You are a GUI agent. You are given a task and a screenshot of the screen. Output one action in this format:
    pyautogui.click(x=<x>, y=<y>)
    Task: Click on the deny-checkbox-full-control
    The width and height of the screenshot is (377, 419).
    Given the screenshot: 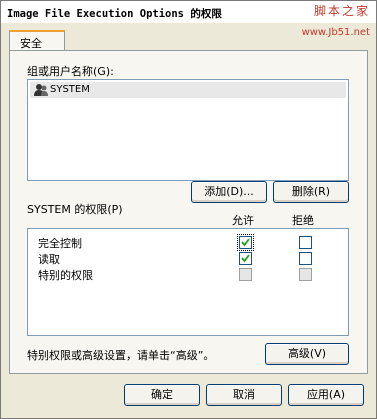 What is the action you would take?
    pyautogui.click(x=305, y=242)
    